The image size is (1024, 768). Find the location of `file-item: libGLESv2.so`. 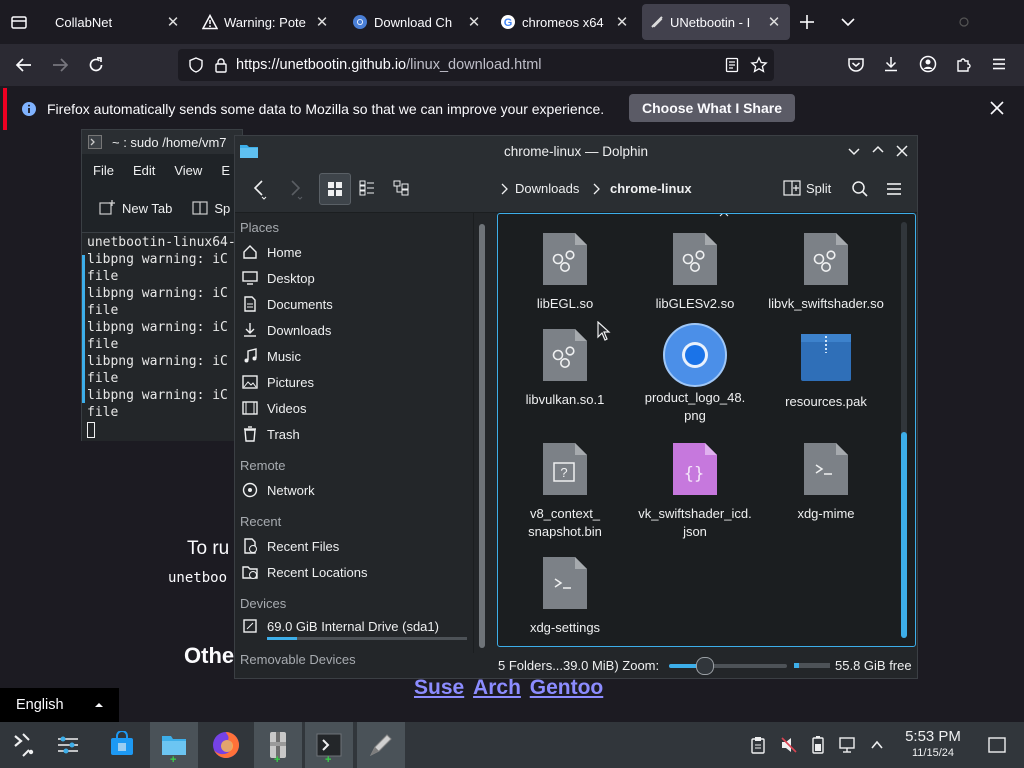

file-item: libGLESv2.so is located at coordinates (695, 272).